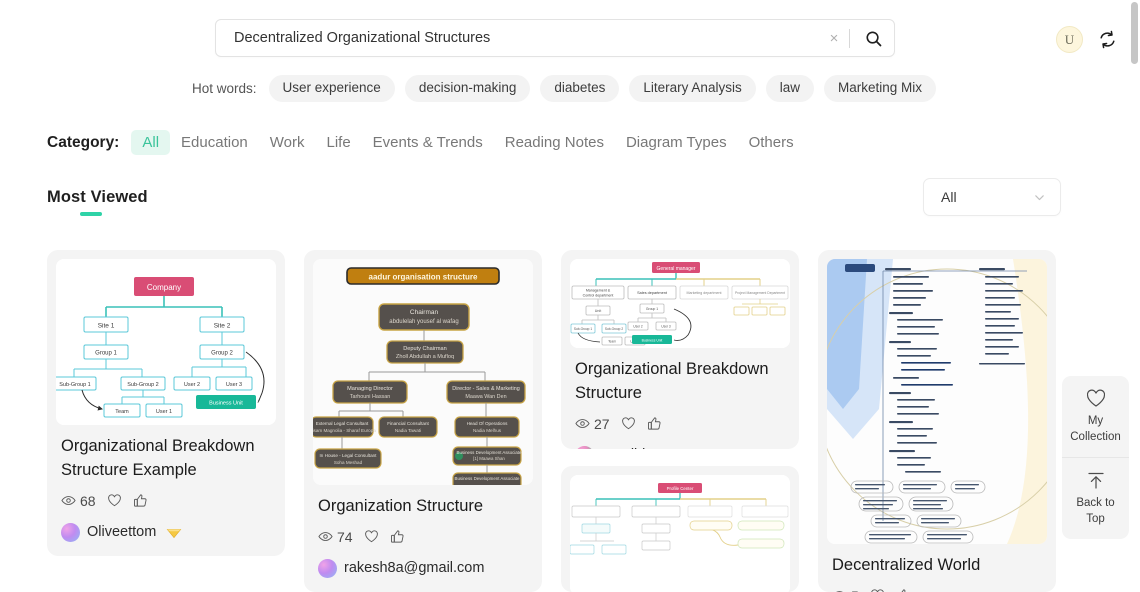 Image resolution: width=1140 pixels, height=592 pixels. Describe the element at coordinates (97, 202) in the screenshot. I see `section-title-wrap: Most Viewed` at that location.